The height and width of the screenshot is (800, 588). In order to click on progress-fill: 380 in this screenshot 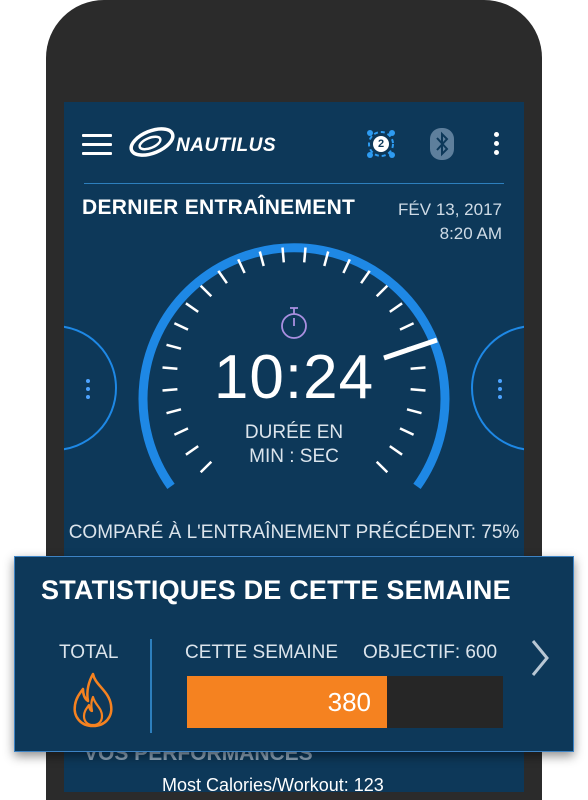, I will do `click(287, 702)`.